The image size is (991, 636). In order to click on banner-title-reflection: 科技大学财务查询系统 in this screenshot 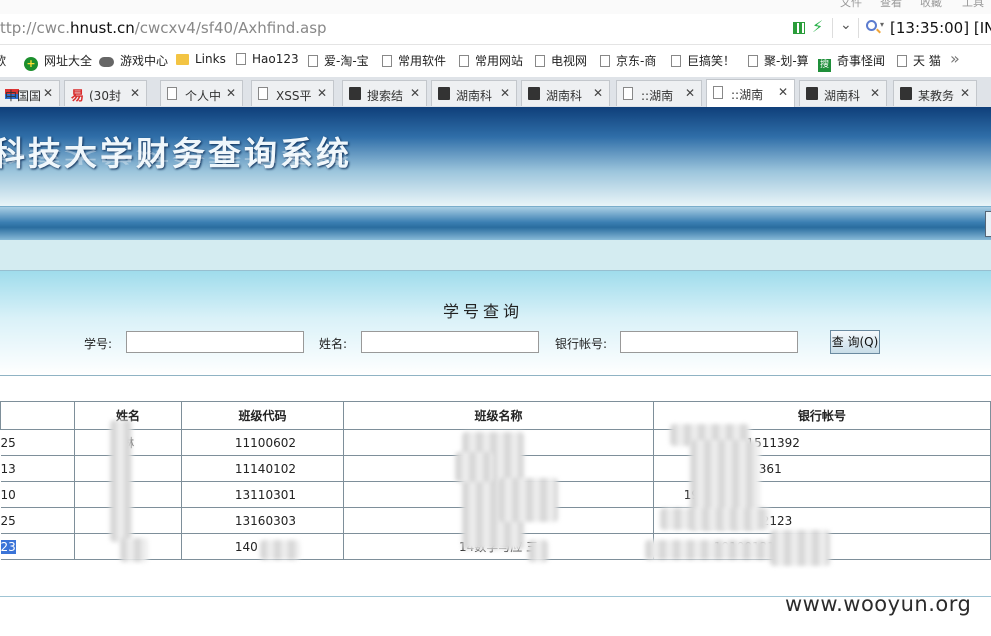, I will do `click(176, 157)`.